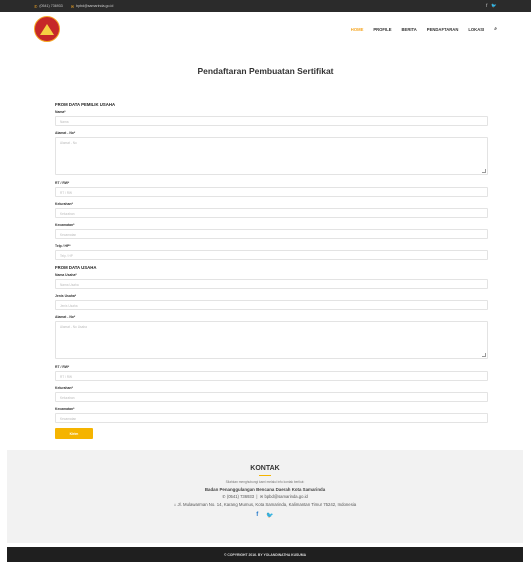 The height and width of the screenshot is (562, 531). What do you see at coordinates (265, 475) in the screenshot?
I see `contact-divider` at bounding box center [265, 475].